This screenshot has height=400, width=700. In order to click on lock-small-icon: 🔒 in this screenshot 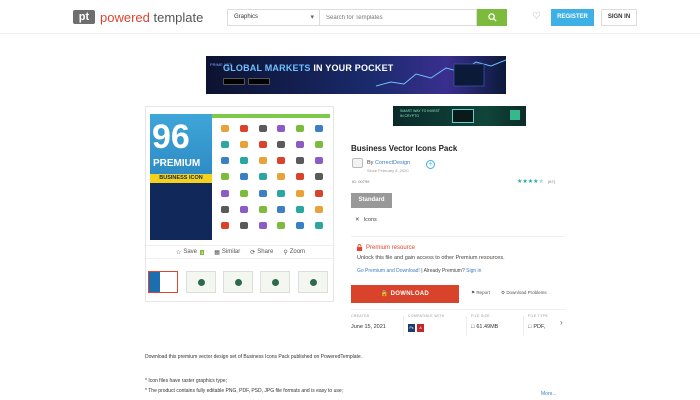, I will do `click(384, 294)`.